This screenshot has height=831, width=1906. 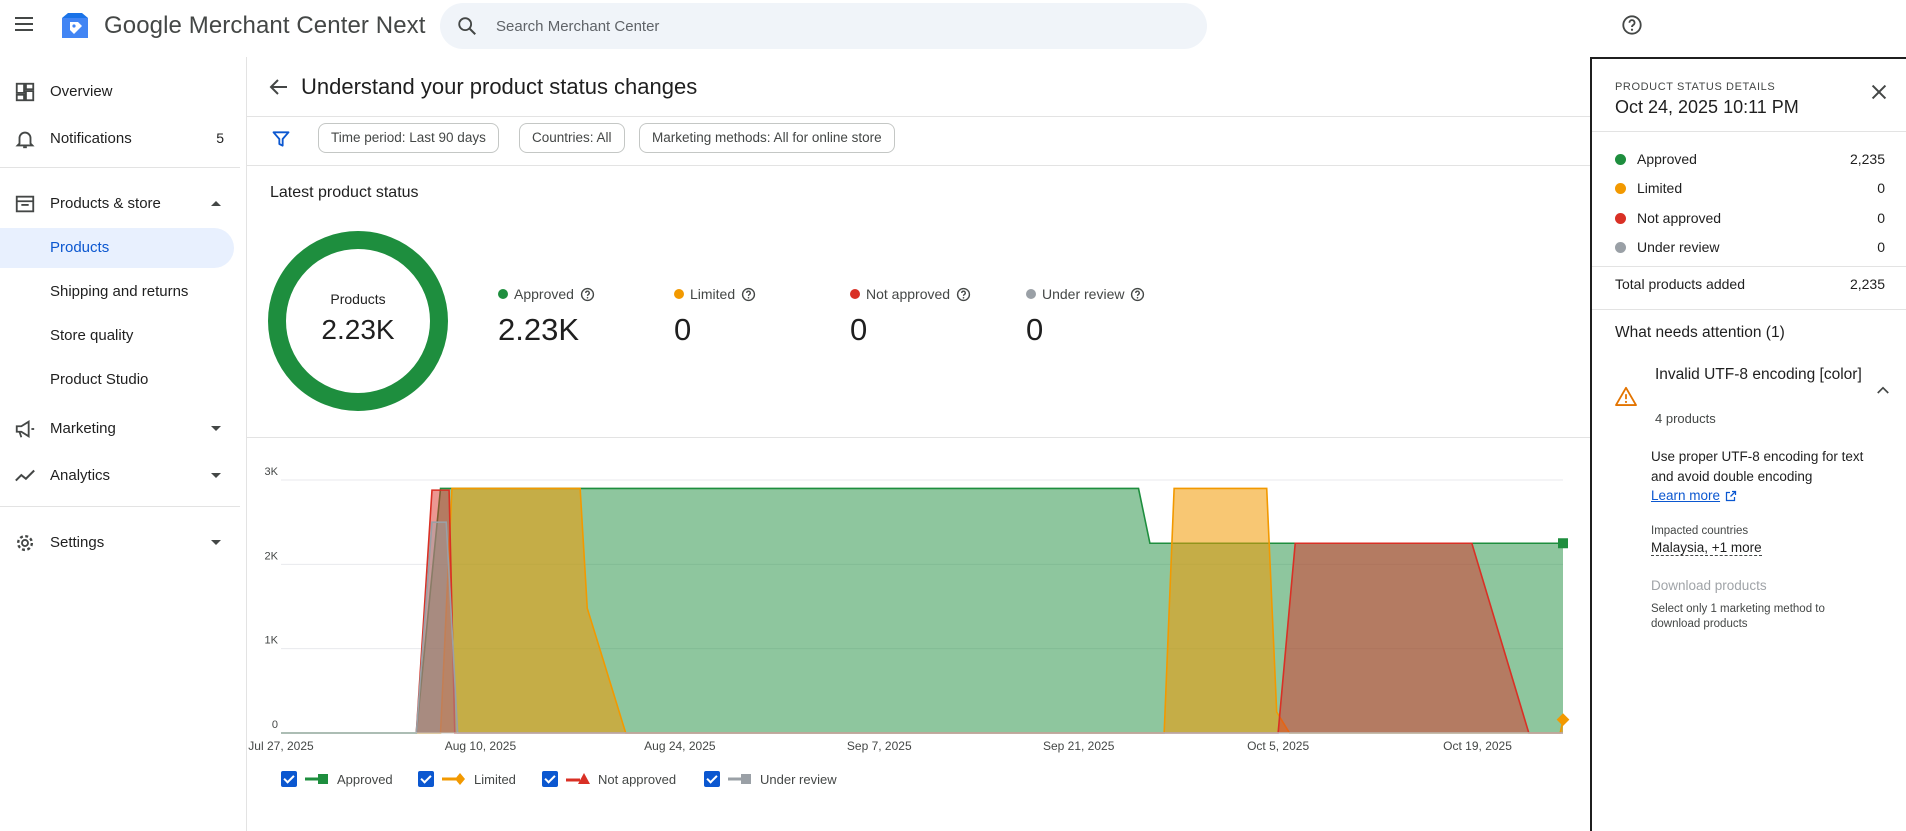 I want to click on sidebar-item-label: Marketing, so click(x=83, y=428).